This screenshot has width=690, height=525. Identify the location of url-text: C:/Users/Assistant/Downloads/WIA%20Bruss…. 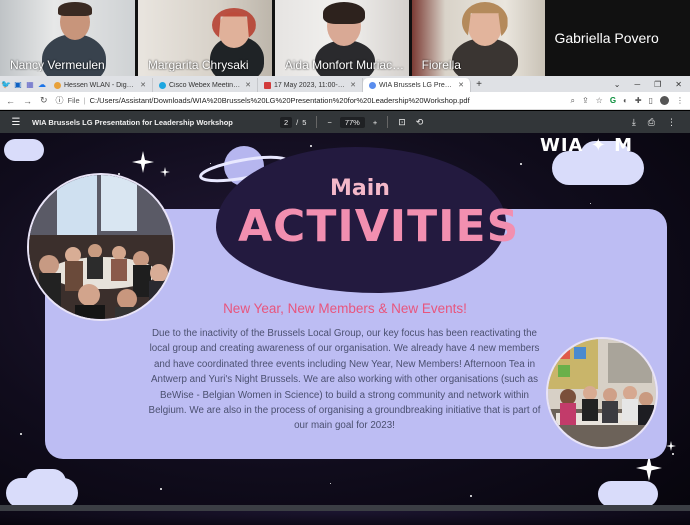
(279, 100).